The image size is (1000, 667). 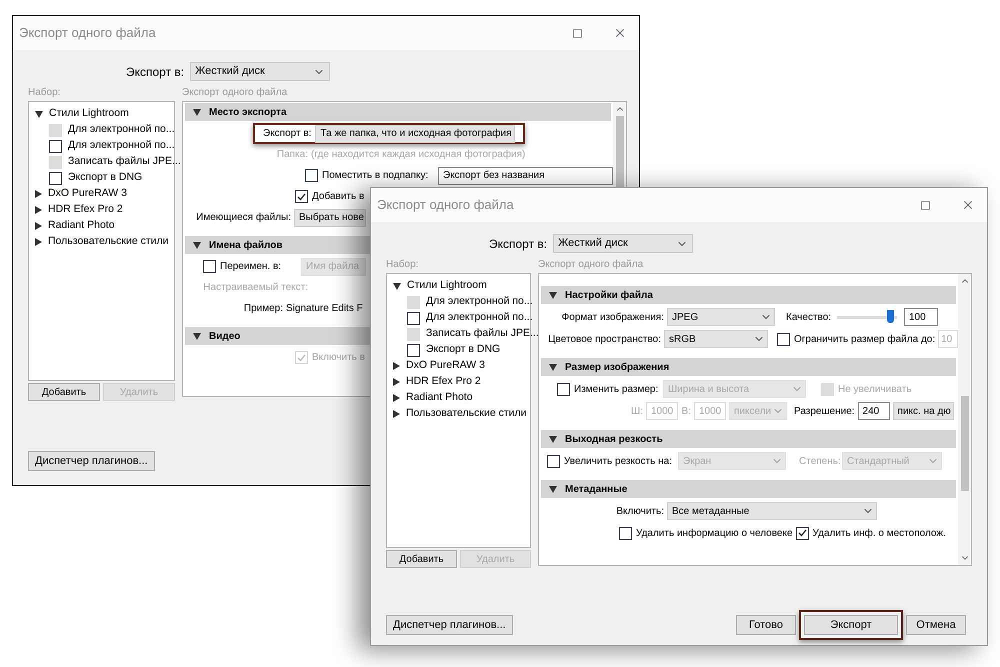 I want to click on checkbox-label: Удалить информацию о человеке, so click(x=714, y=533).